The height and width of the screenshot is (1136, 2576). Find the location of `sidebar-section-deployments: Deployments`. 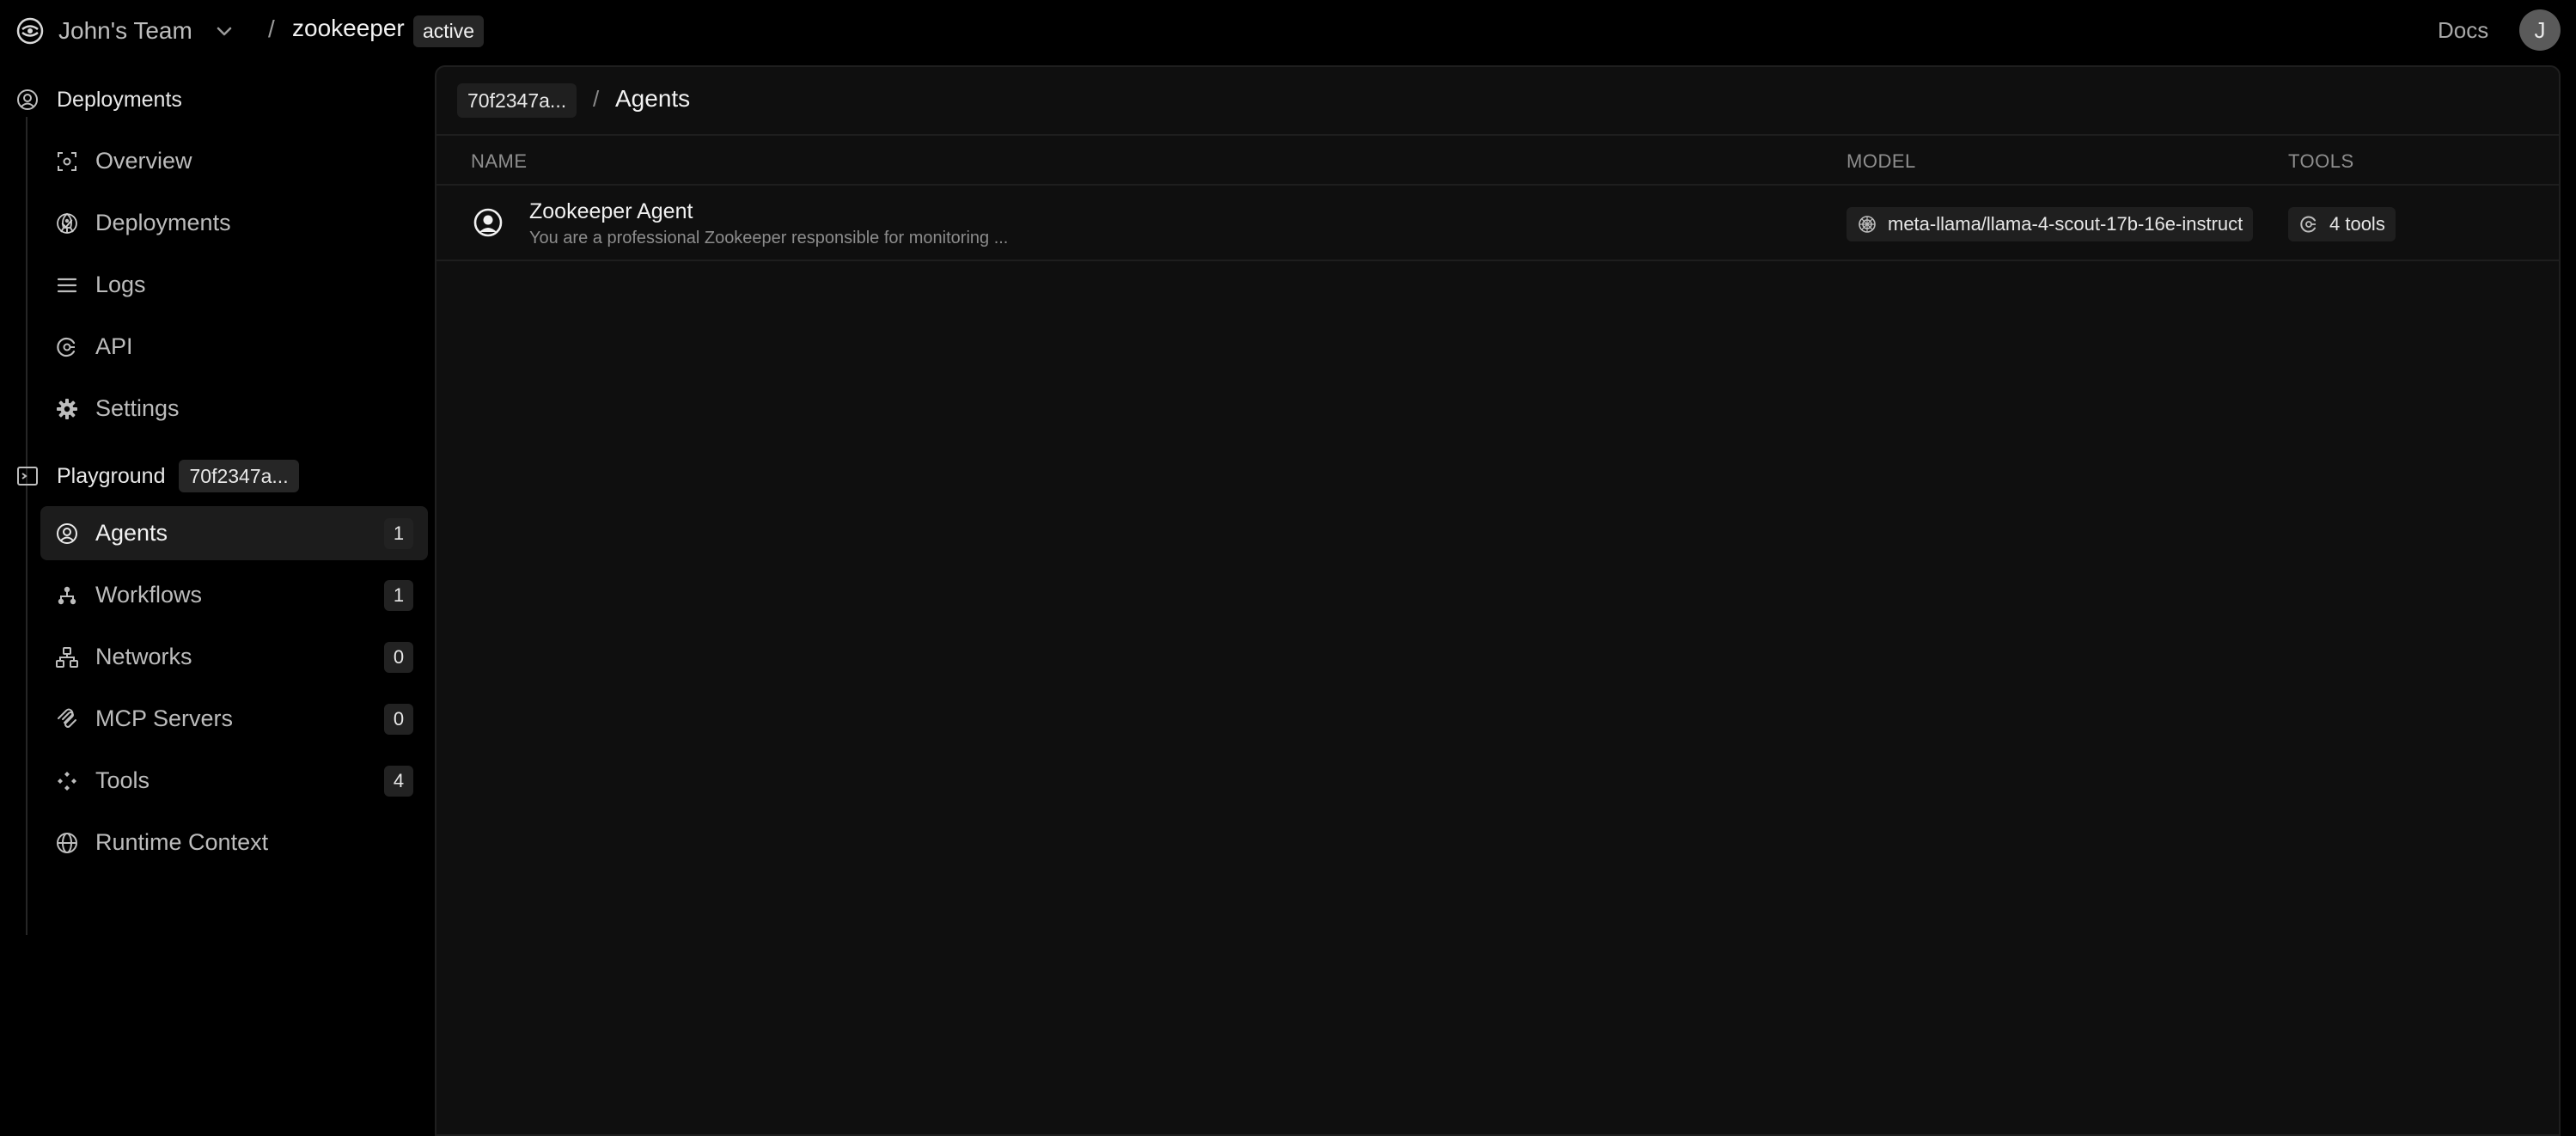

sidebar-section-deployments: Deployments is located at coordinates (99, 99).